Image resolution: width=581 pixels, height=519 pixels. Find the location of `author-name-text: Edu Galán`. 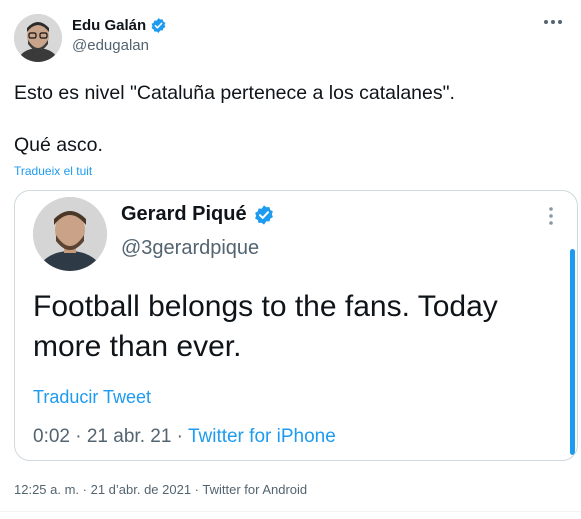

author-name-text: Edu Galán is located at coordinates (109, 25).